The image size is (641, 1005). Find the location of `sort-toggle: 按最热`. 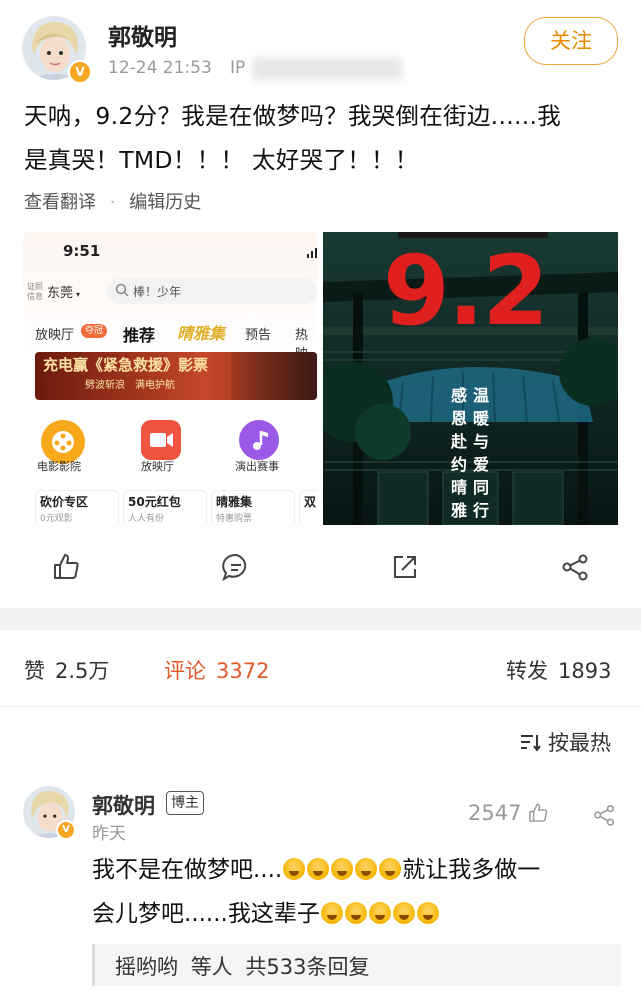

sort-toggle: 按最热 is located at coordinates (565, 742).